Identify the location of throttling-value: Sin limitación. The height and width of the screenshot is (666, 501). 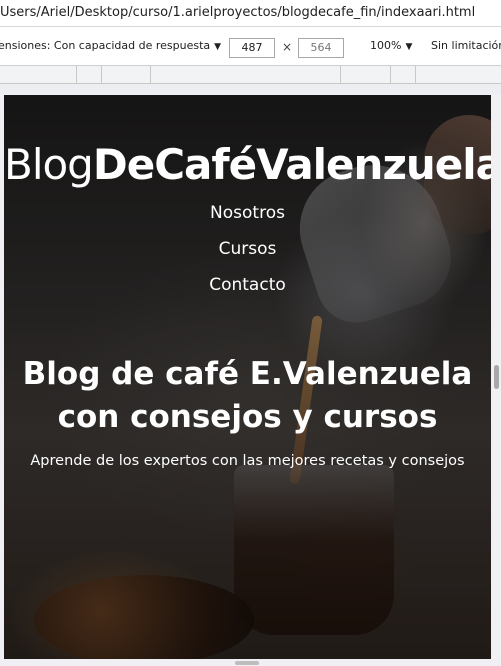
(466, 45).